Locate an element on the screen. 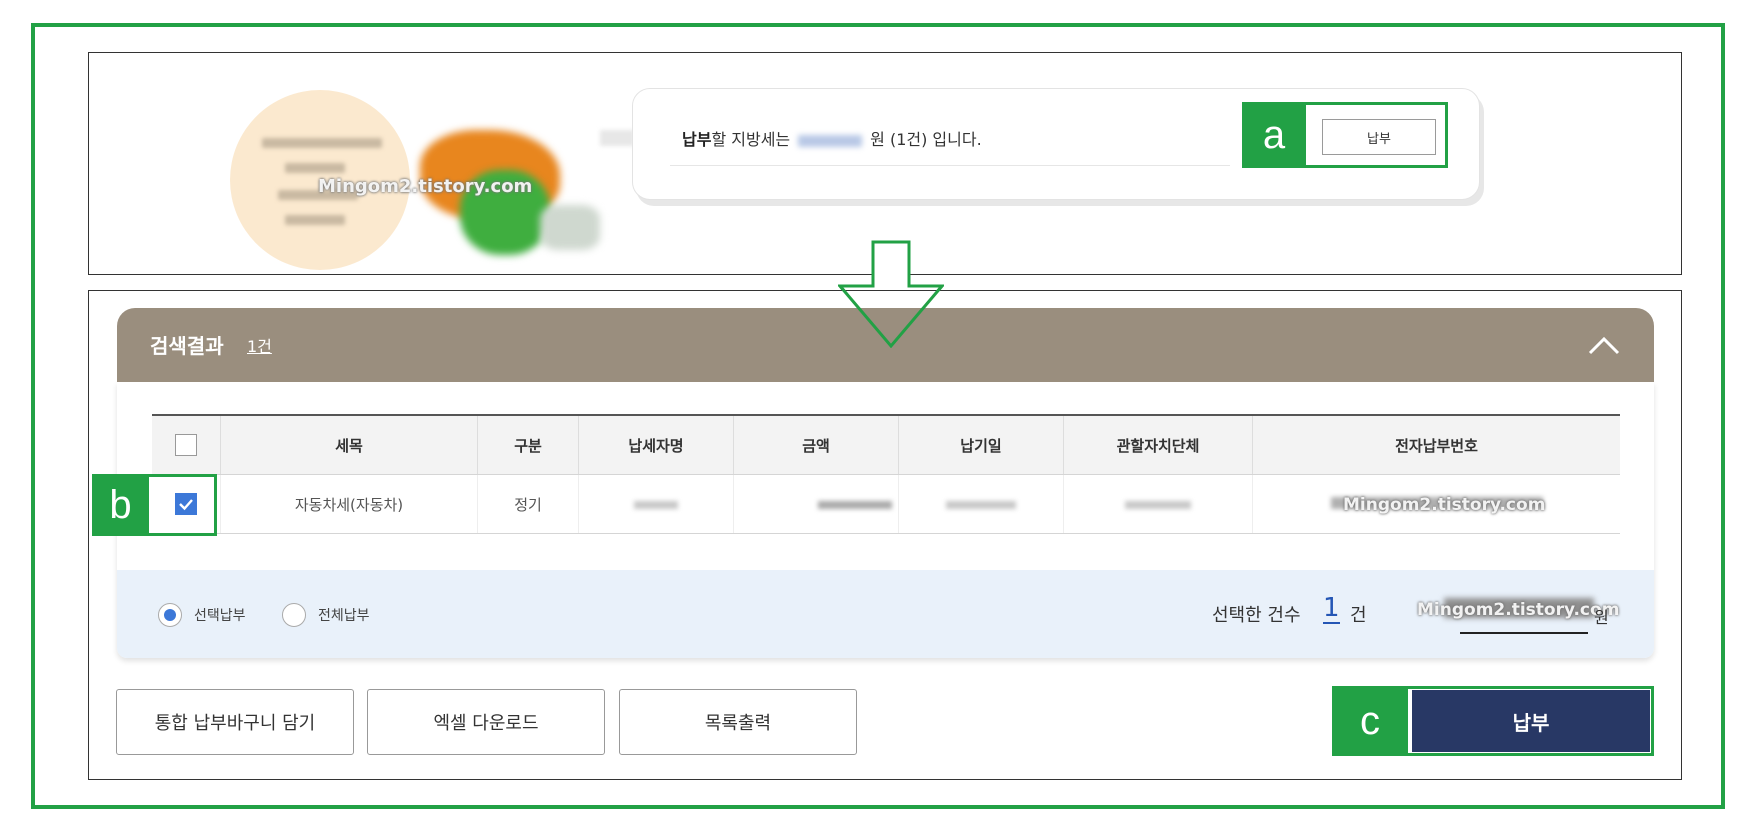  radio-selected-payment is located at coordinates (170, 615).